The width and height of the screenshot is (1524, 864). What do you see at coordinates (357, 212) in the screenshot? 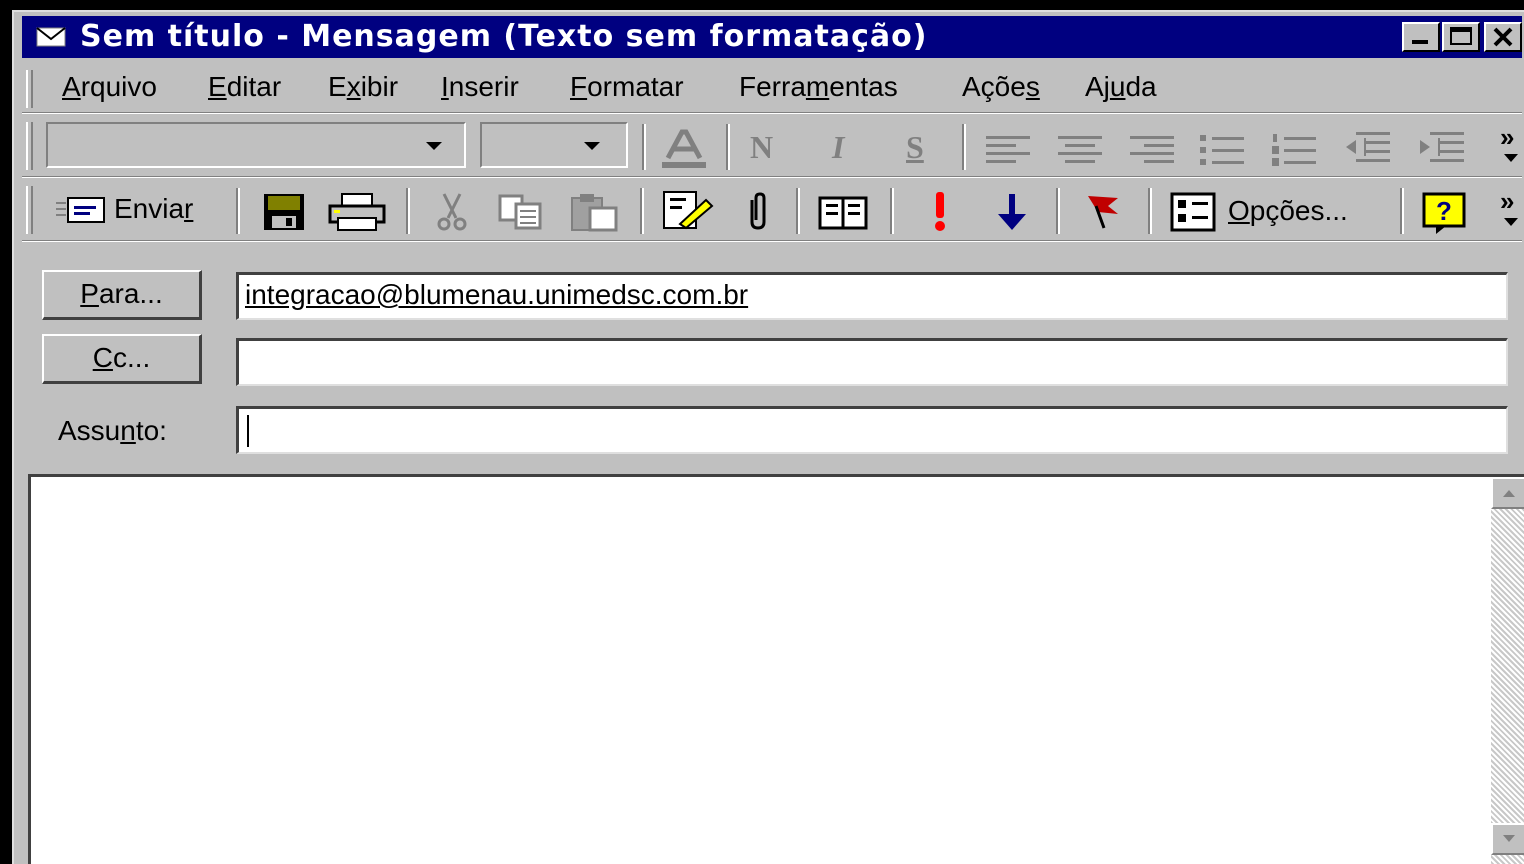
I see `print-icon` at bounding box center [357, 212].